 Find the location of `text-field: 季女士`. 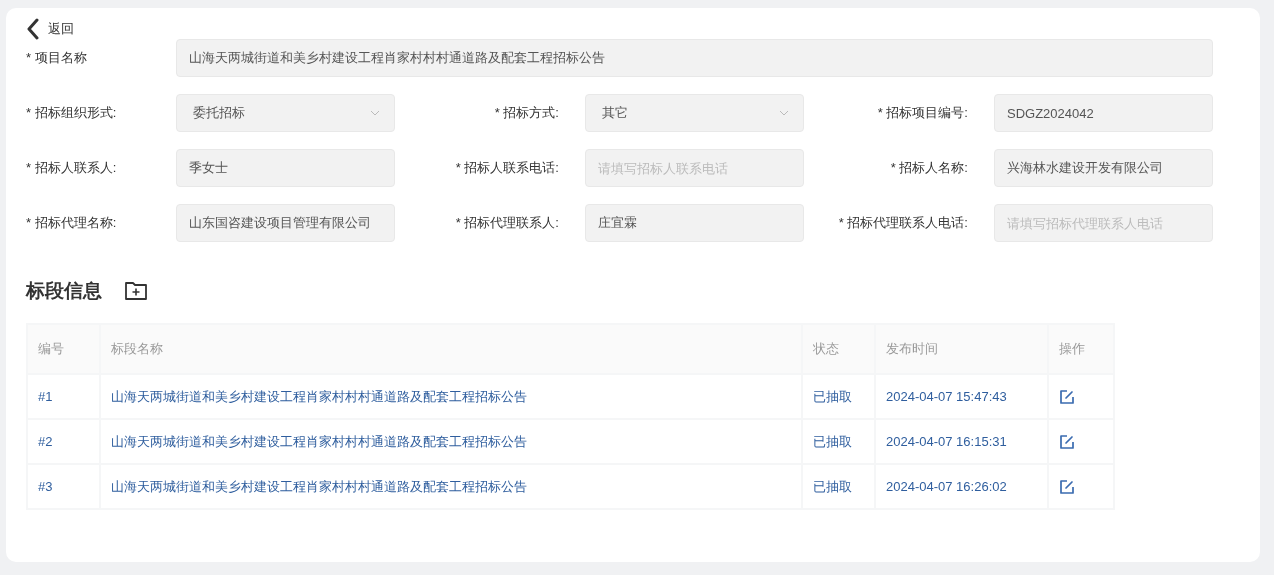

text-field: 季女士 is located at coordinates (285, 168).